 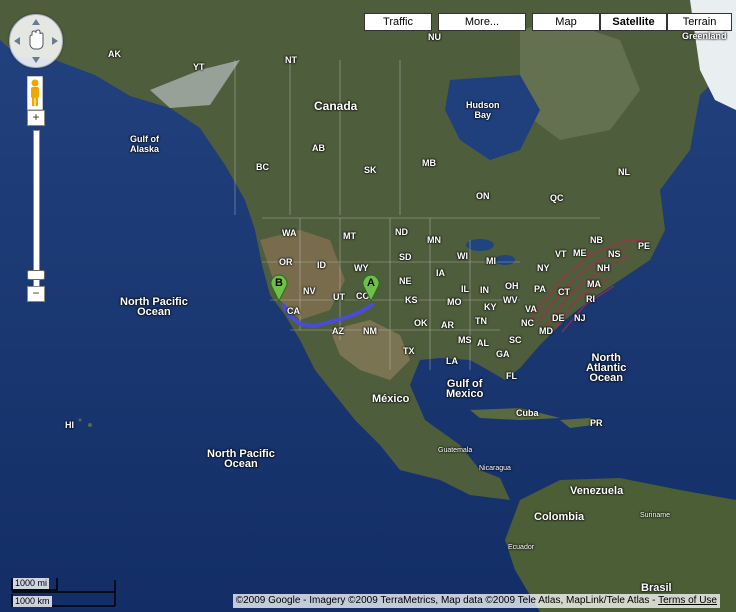 I want to click on traffic-button: Traffic, so click(x=398, y=22).